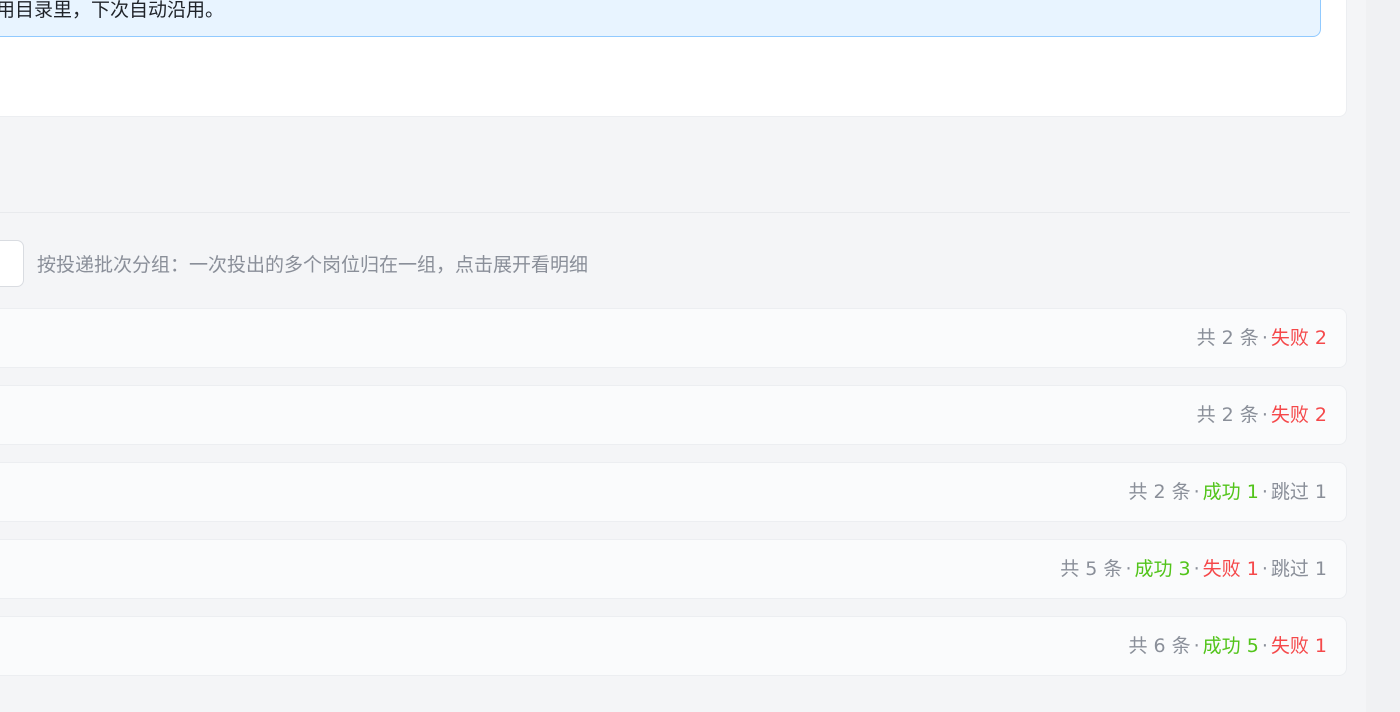 The image size is (1400, 712). What do you see at coordinates (673, 492) in the screenshot?
I see `batch-row: 共 2 条 · 成功 1 · 跳过 1` at bounding box center [673, 492].